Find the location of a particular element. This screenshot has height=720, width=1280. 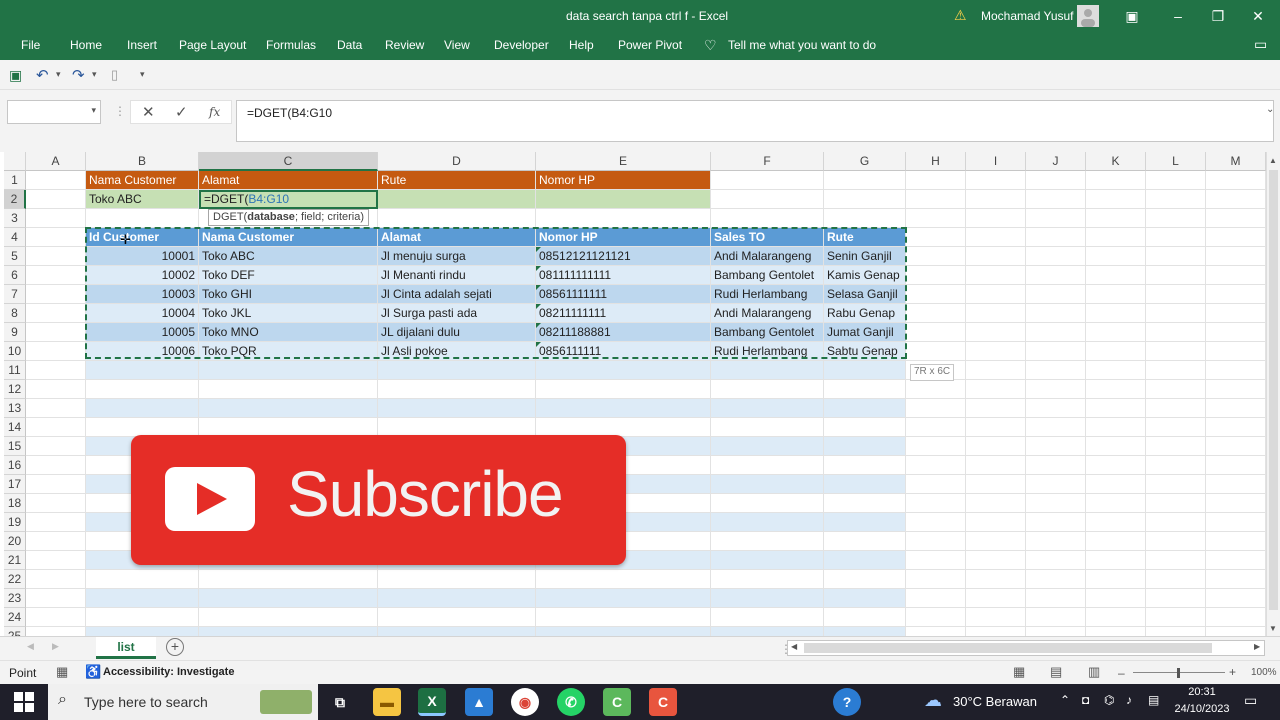

column-header: A is located at coordinates (56, 161).